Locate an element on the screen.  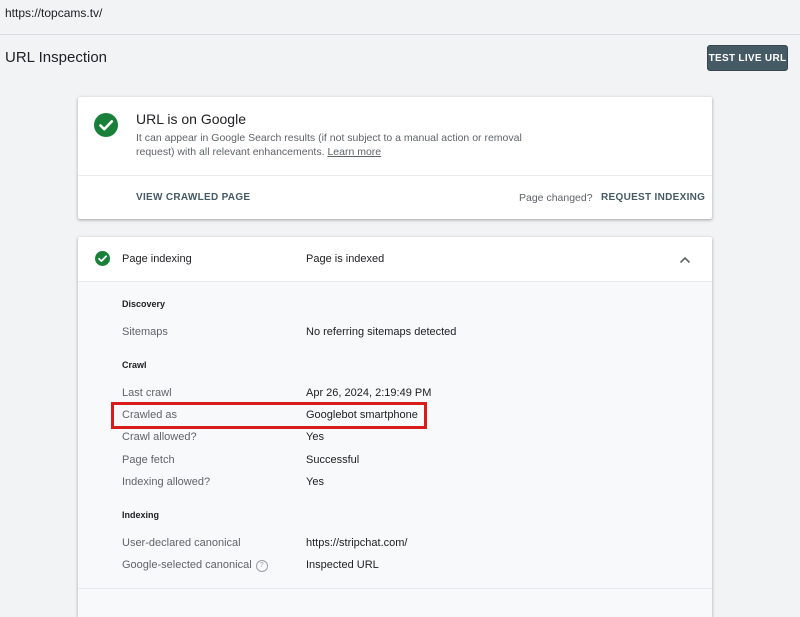
status-card-divider is located at coordinates (395, 175).